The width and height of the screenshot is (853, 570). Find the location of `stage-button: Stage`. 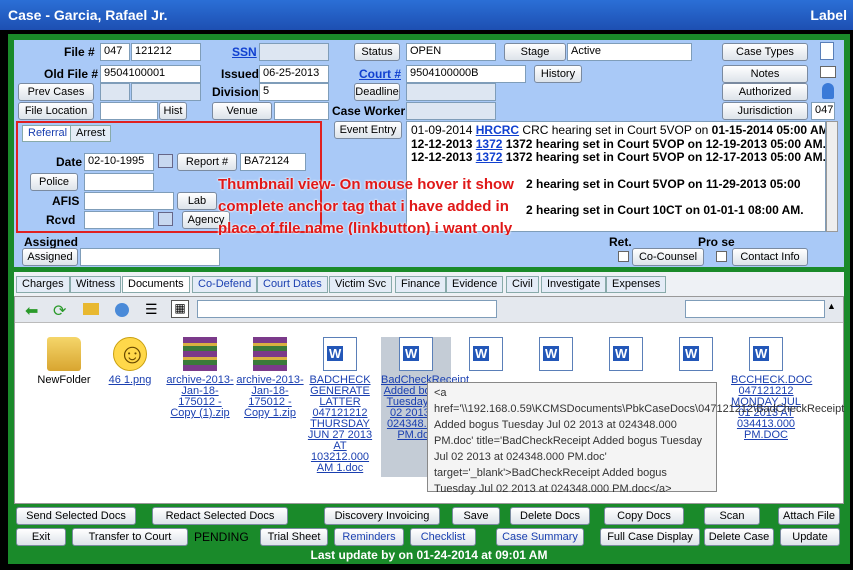

stage-button: Stage is located at coordinates (535, 52).